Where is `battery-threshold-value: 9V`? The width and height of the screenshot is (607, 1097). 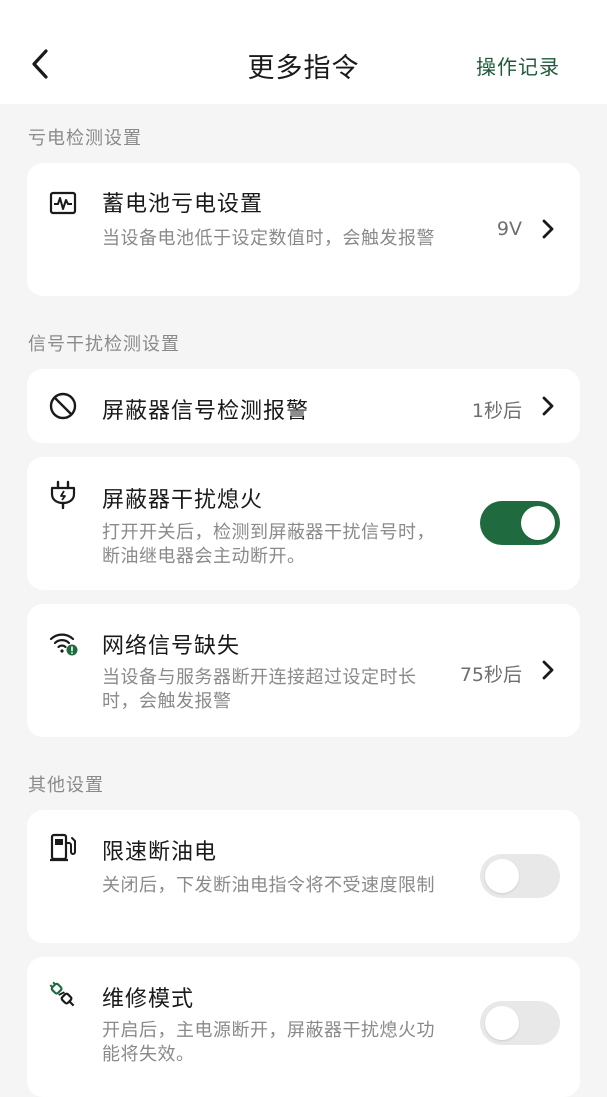
battery-threshold-value: 9V is located at coordinates (509, 229).